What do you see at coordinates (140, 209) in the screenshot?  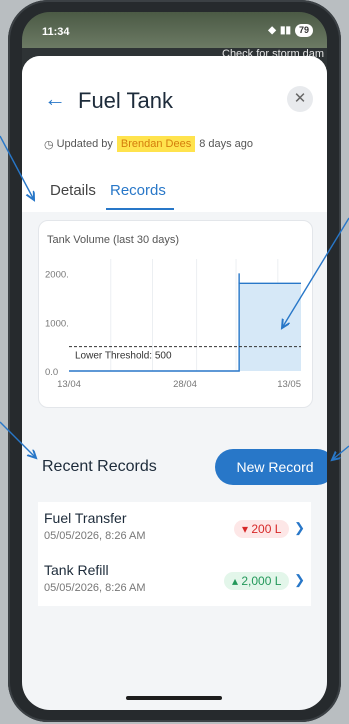 I see `tab-active-indicator` at bounding box center [140, 209].